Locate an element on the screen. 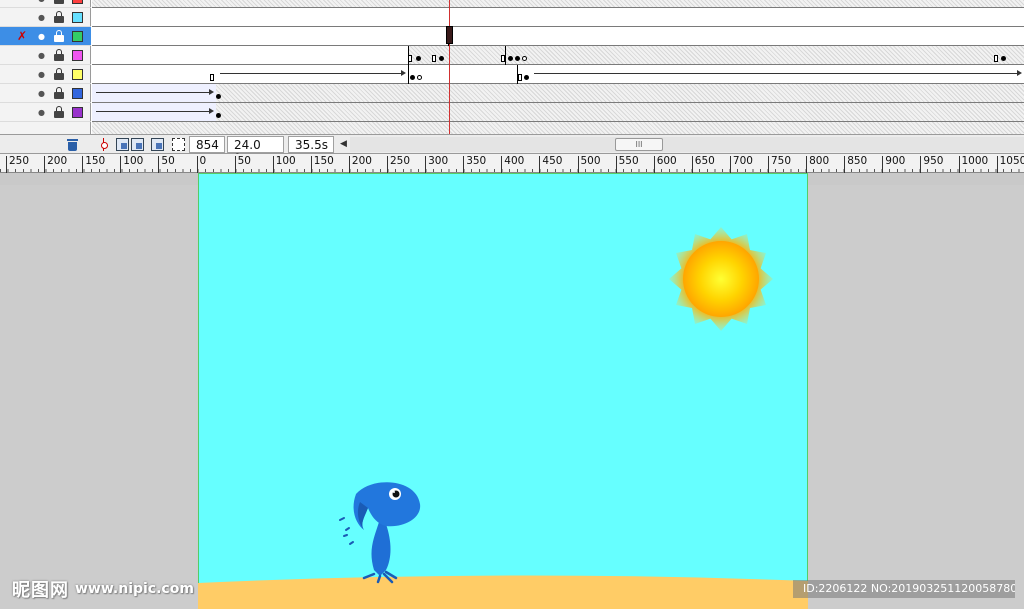 The height and width of the screenshot is (609, 1024). edit-multiple-frames-icon is located at coordinates (157, 144).